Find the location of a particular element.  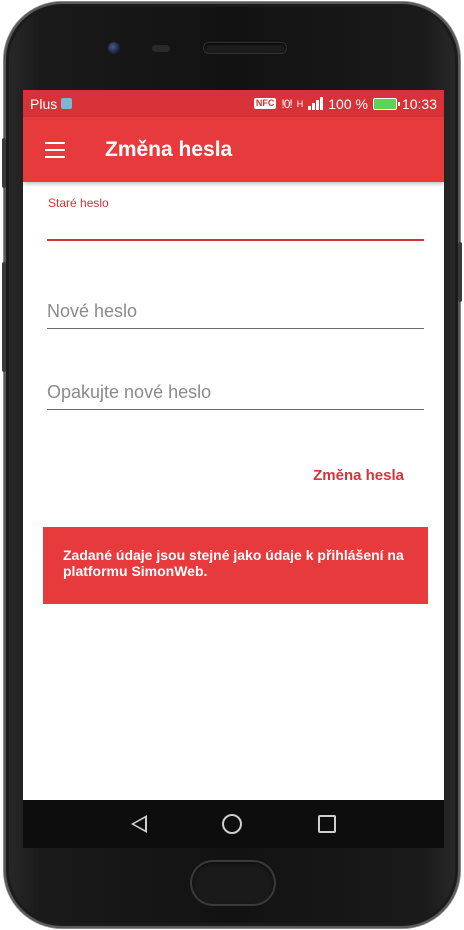

back-icon is located at coordinates (138, 824).